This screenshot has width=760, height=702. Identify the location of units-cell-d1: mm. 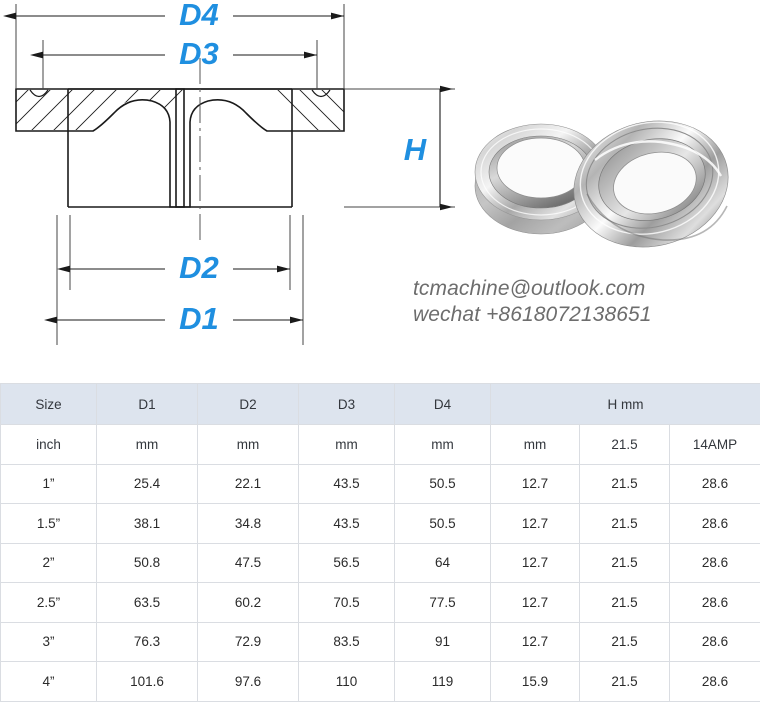
(147, 445).